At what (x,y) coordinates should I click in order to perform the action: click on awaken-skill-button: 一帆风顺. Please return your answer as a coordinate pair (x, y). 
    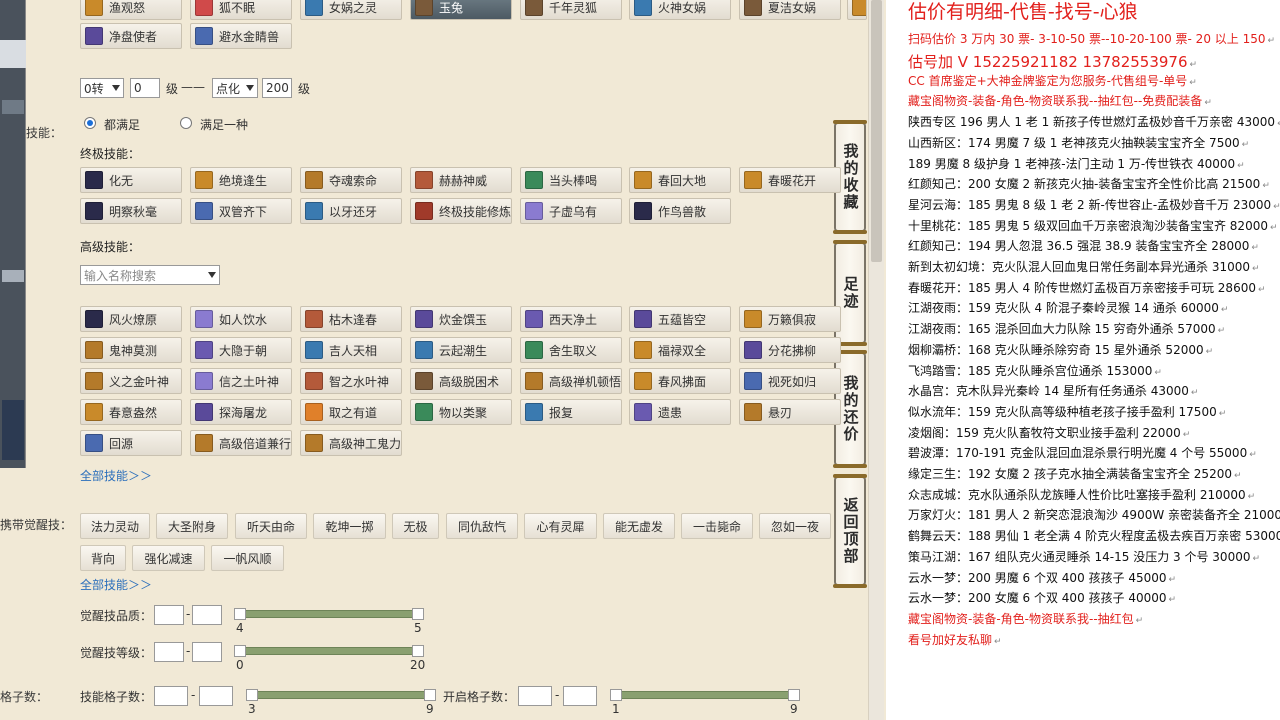
    Looking at the image, I should click on (247, 558).